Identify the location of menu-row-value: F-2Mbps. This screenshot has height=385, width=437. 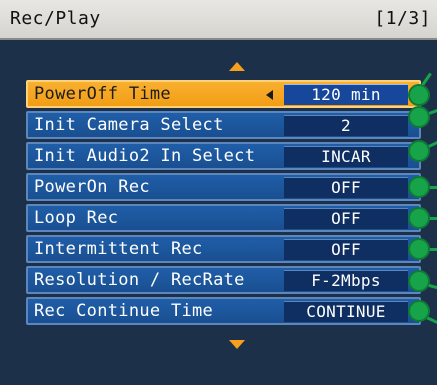
(346, 280).